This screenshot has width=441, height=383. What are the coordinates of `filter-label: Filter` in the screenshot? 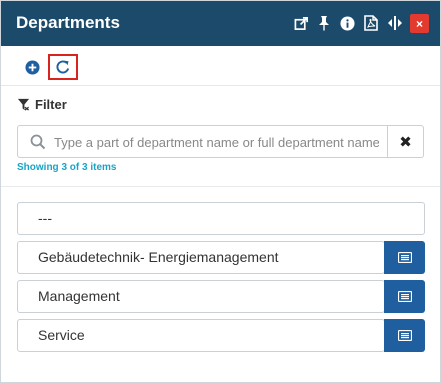 It's located at (51, 104).